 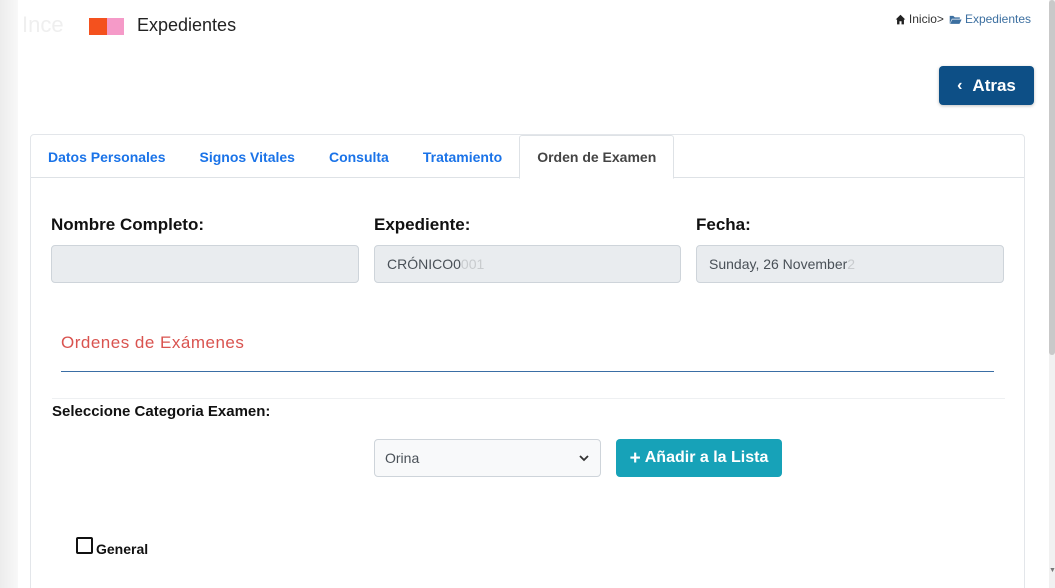 What do you see at coordinates (994, 85) in the screenshot?
I see `back-button-label: Atras` at bounding box center [994, 85].